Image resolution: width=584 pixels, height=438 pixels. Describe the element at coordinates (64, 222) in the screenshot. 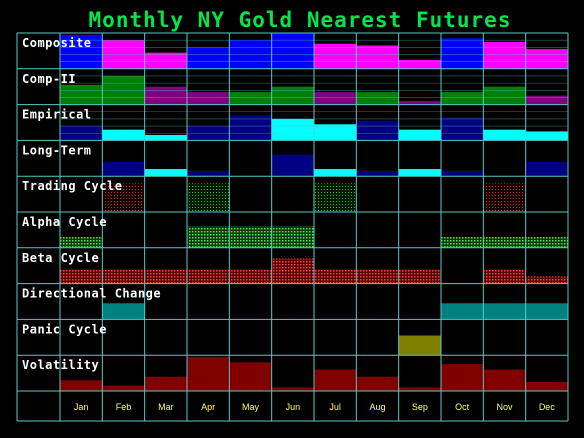

I see `row-label-alpha-cycle: Alpha Cycle` at that location.